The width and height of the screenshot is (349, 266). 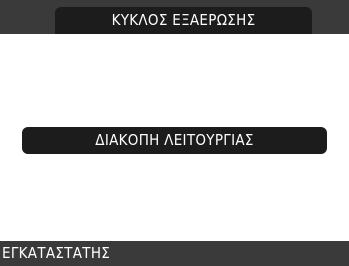 I want to click on page-title: ΚΥΚΛΟΣ ΕΞΑΕΡΩΣΗΣ, so click(x=183, y=20).